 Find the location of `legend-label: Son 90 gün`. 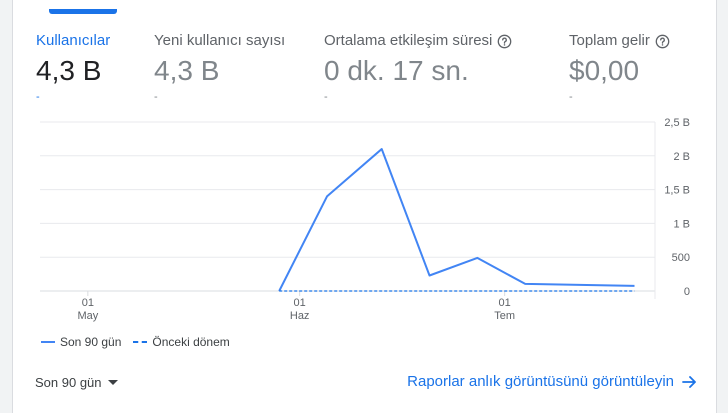

legend-label: Son 90 gün is located at coordinates (91, 342).